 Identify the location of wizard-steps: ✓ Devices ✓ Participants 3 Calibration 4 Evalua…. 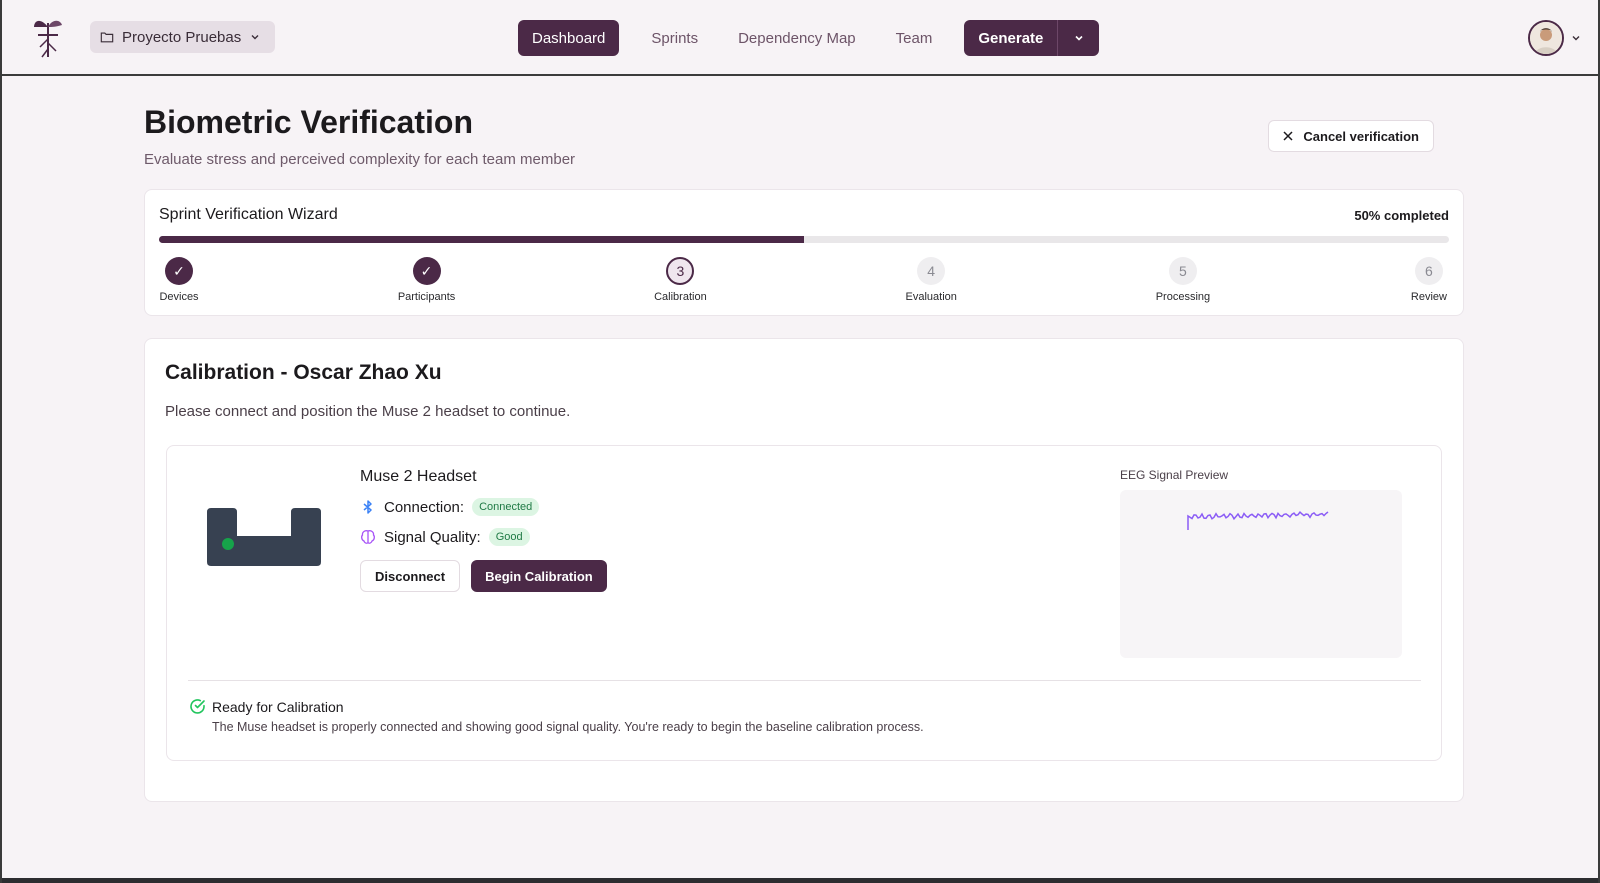
(804, 280).